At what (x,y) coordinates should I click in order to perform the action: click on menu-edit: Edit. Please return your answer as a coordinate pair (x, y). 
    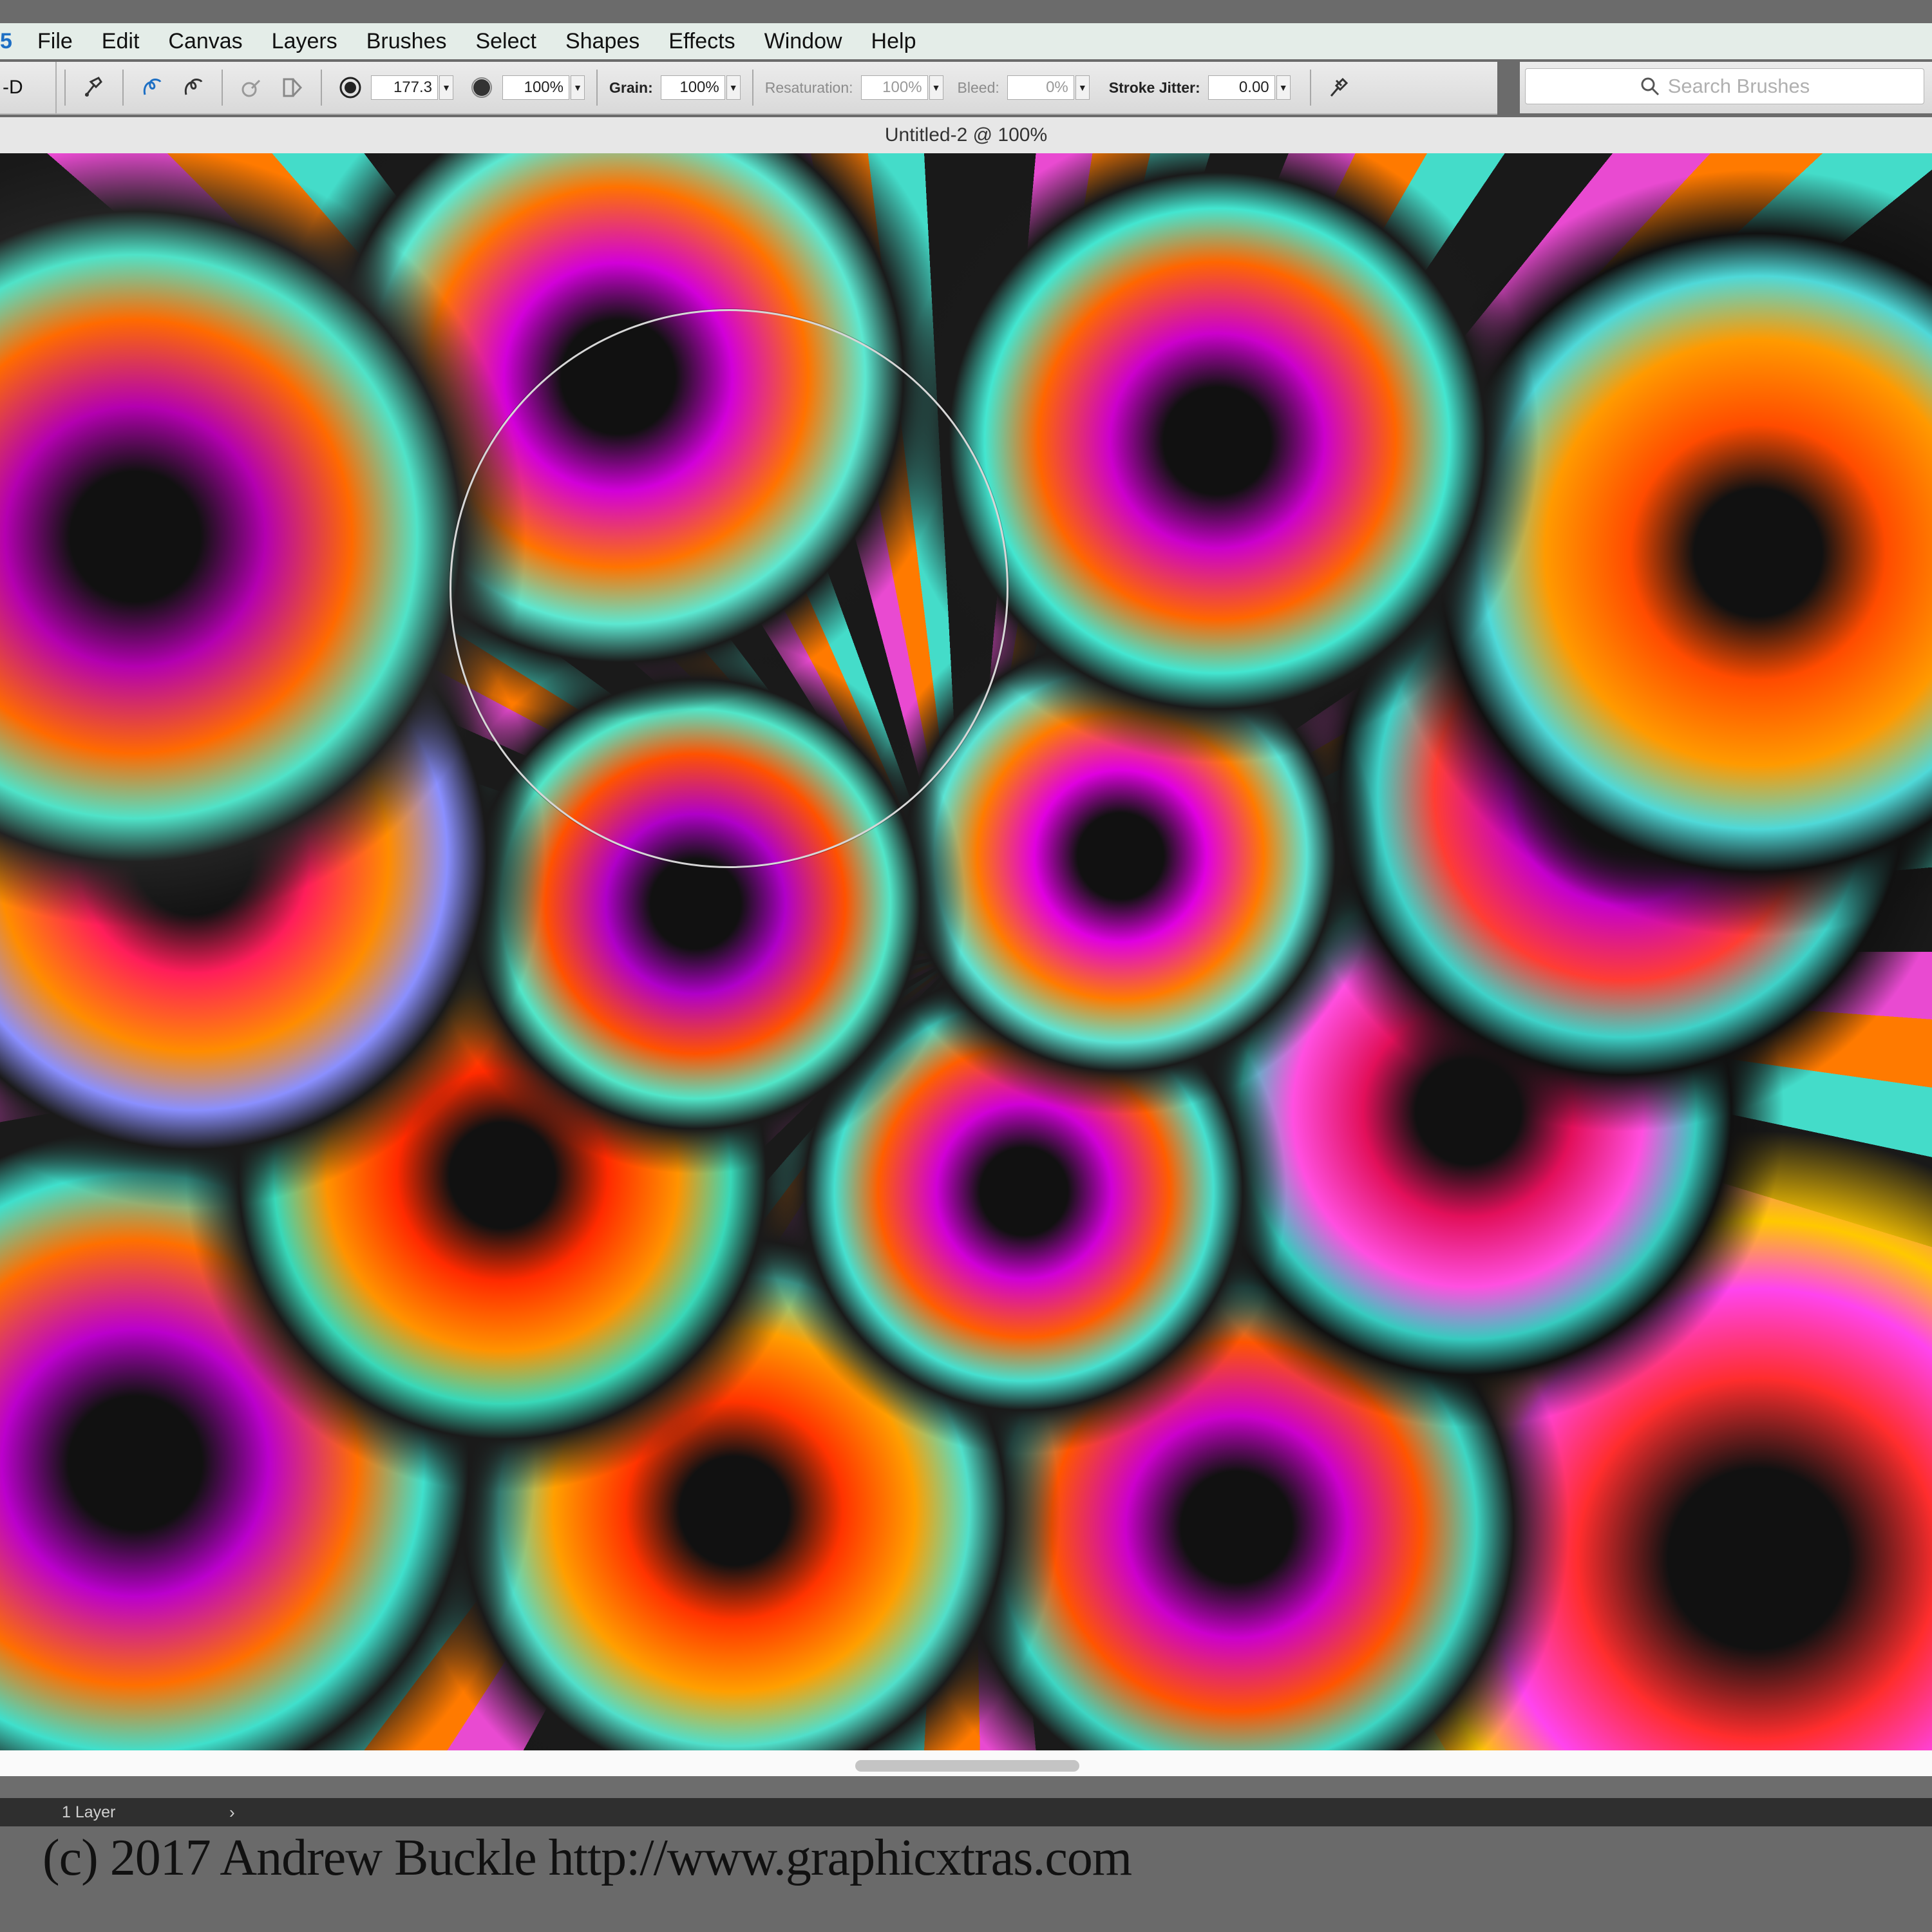
    Looking at the image, I should click on (121, 42).